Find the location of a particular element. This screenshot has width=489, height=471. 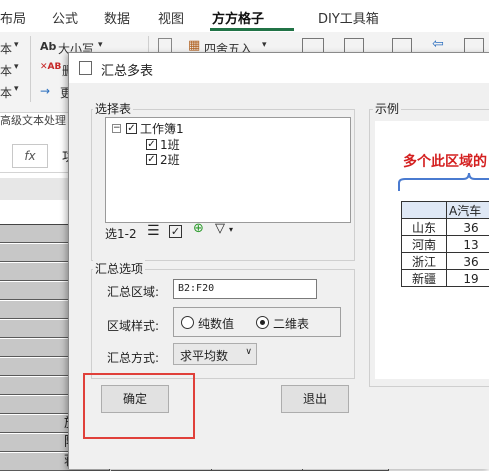

delete-text-icon: ✕AB is located at coordinates (51, 67).